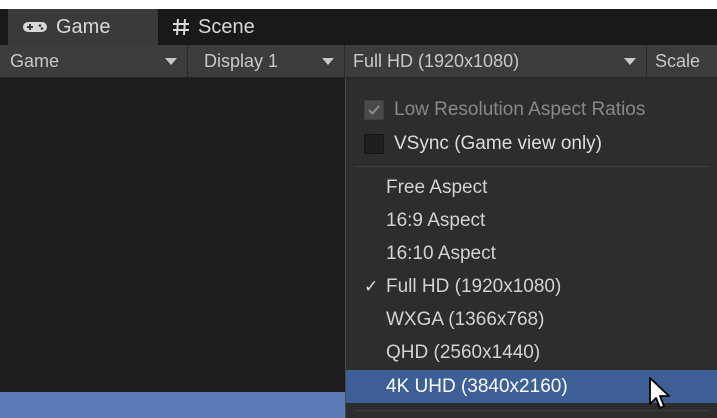 Image resolution: width=717 pixels, height=418 pixels. Describe the element at coordinates (35, 27) in the screenshot. I see `gamepad-icon` at that location.